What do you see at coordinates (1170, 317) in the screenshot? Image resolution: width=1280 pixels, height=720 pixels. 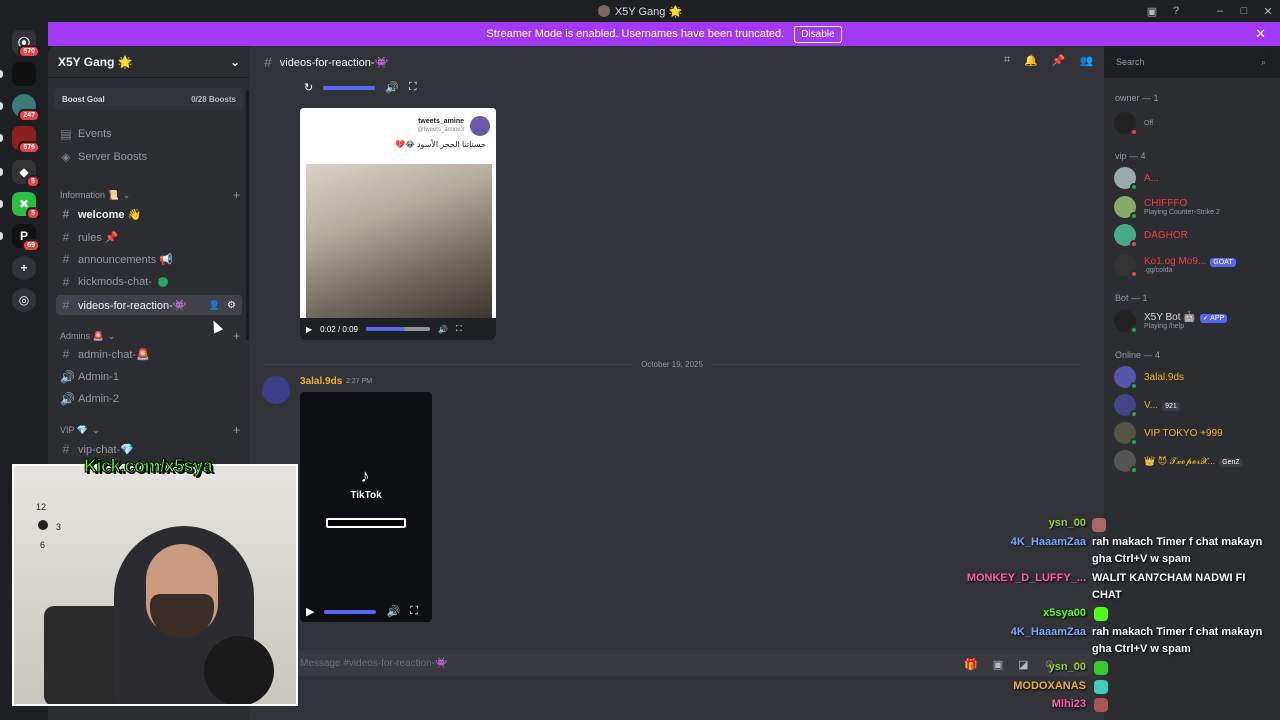 I see `member-name-text: X5Y Bot 🤖` at bounding box center [1170, 317].